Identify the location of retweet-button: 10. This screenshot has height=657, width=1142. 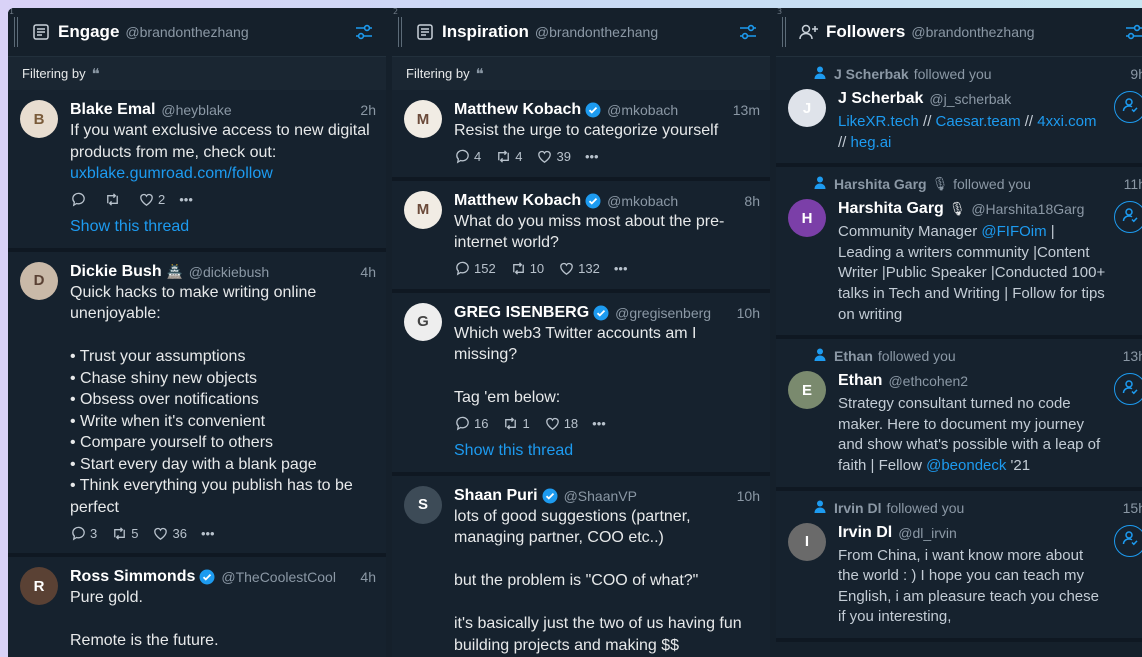
(527, 268).